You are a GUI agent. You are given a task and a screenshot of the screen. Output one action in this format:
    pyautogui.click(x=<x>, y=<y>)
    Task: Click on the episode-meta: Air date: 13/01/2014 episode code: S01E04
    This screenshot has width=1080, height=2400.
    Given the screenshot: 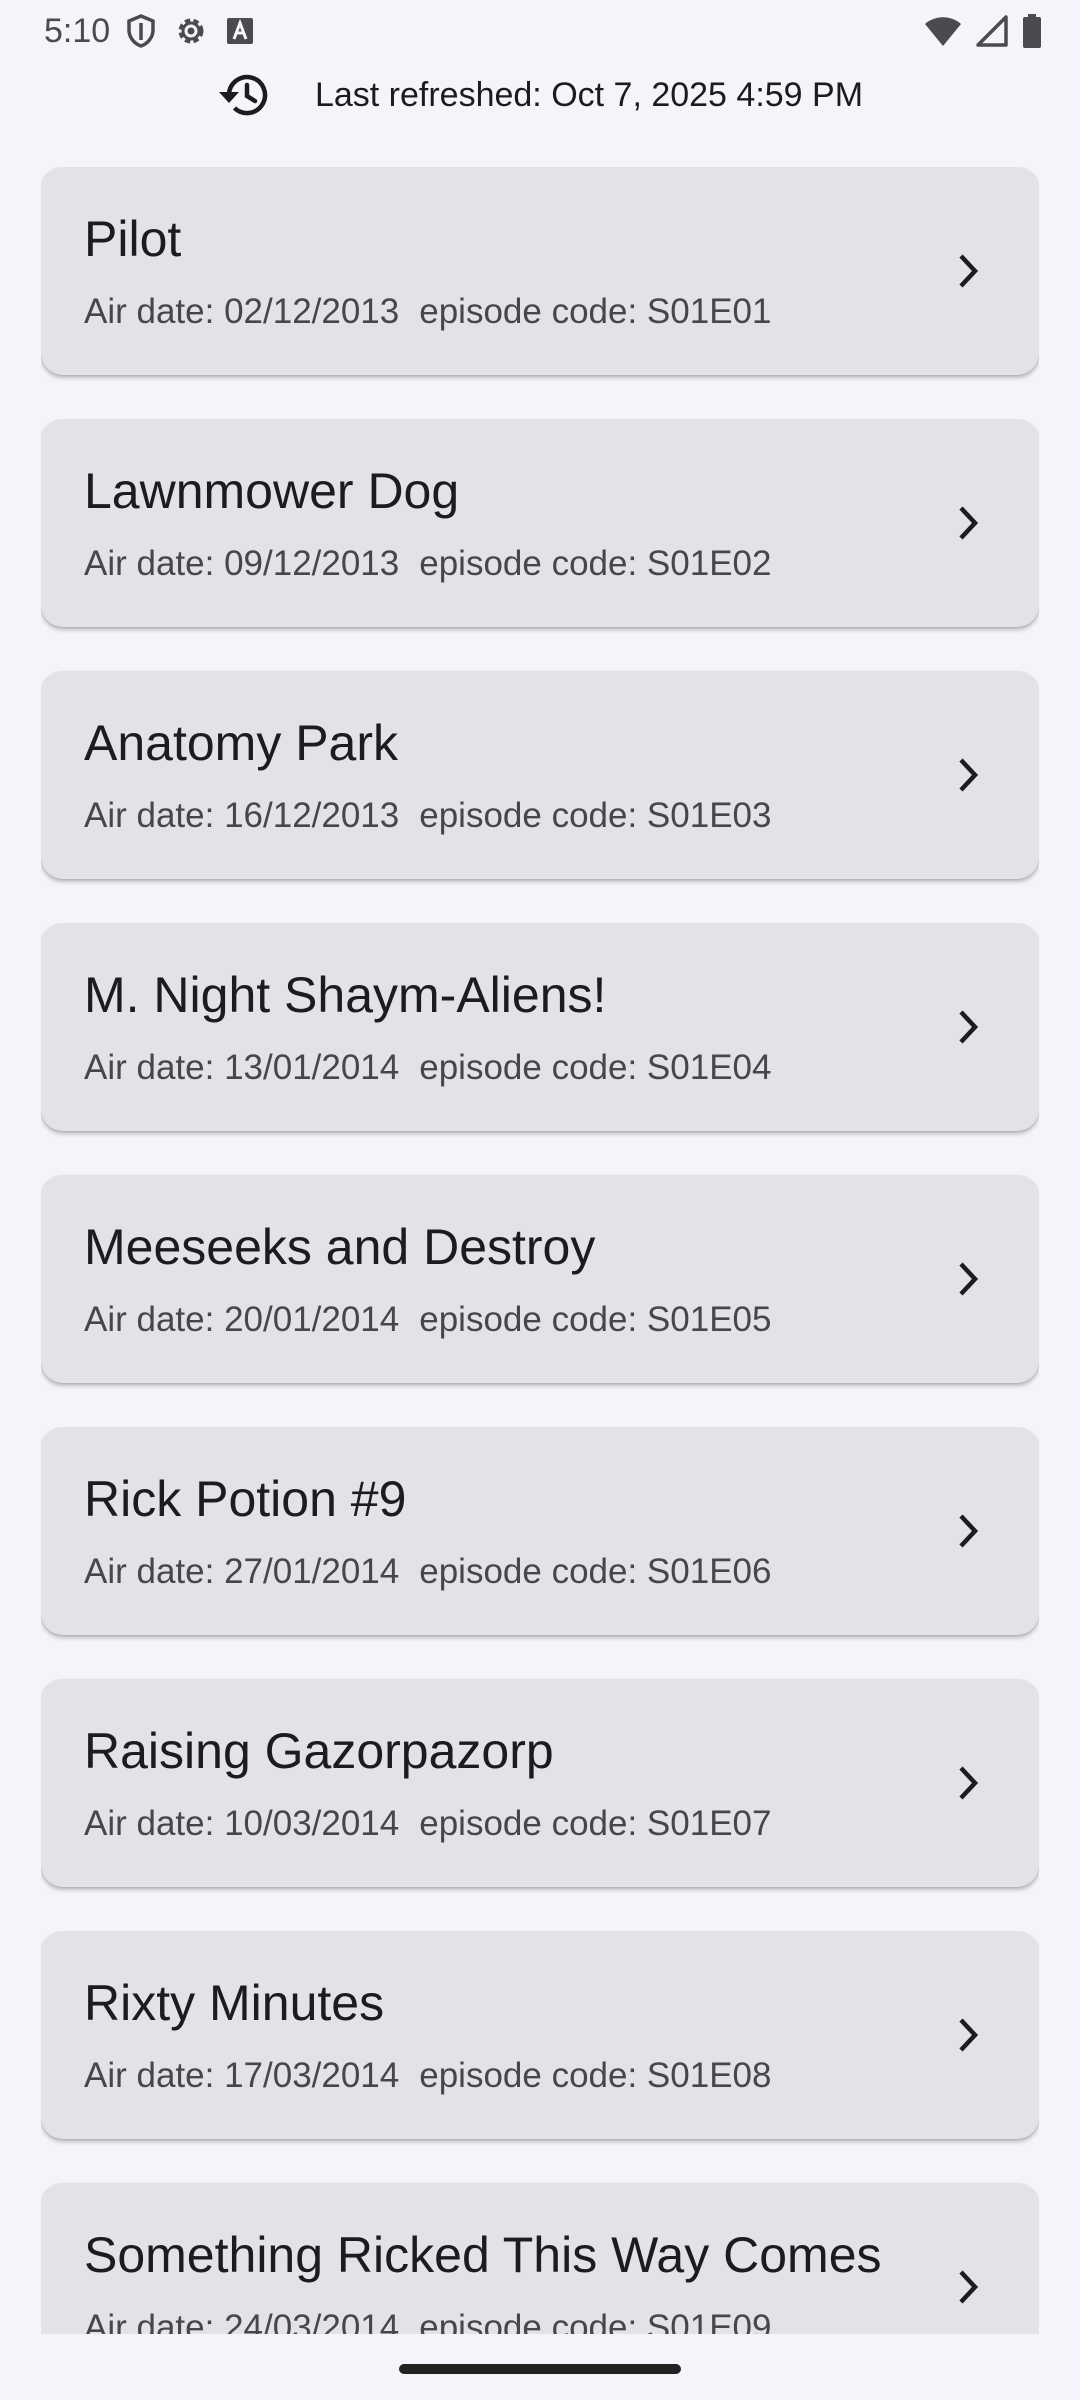 What is the action you would take?
    pyautogui.click(x=427, y=1068)
    